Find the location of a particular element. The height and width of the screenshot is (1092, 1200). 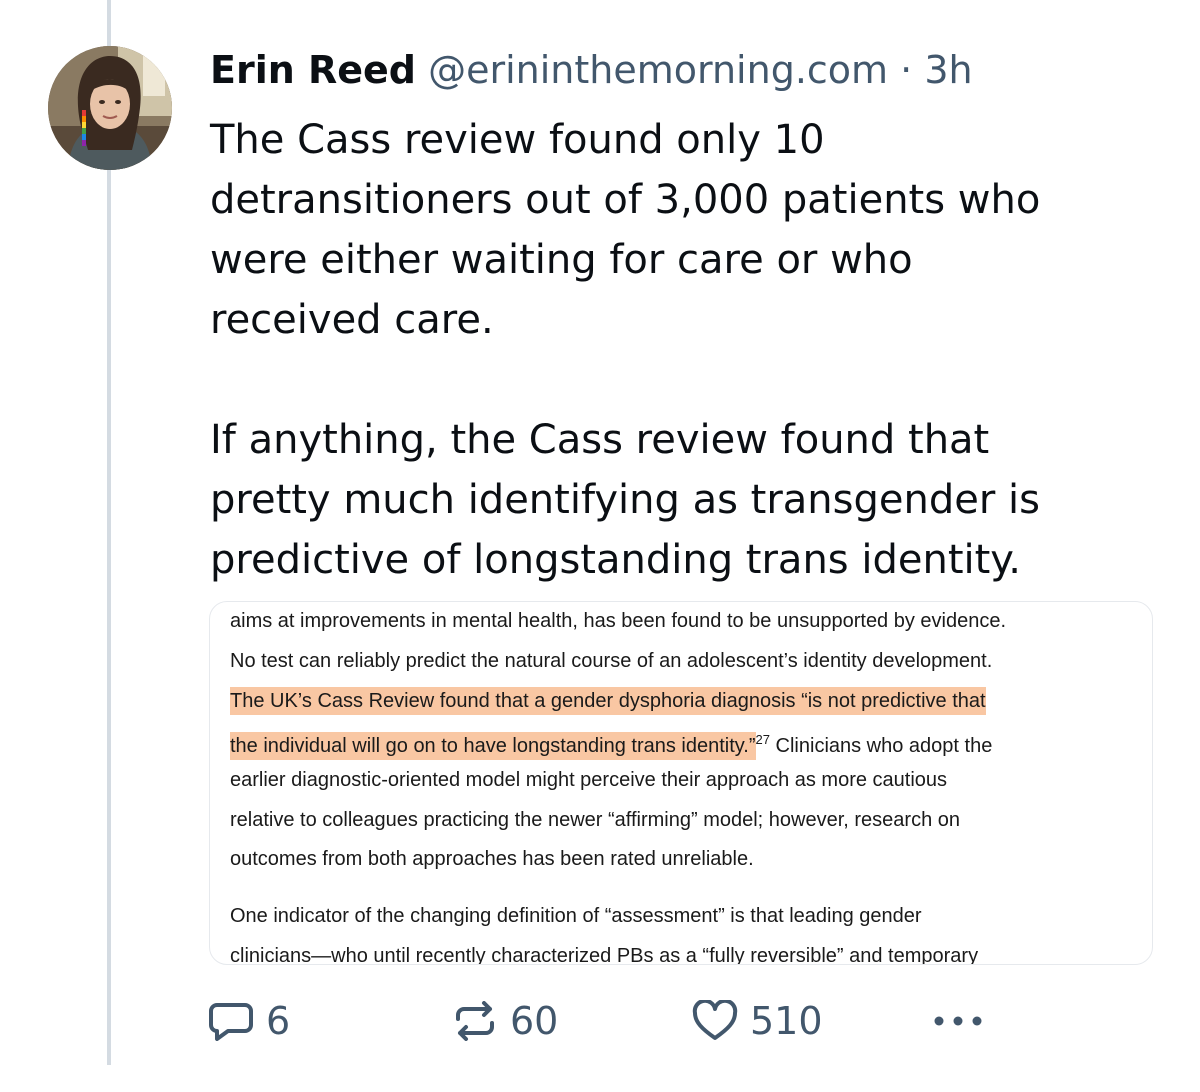

avatar is located at coordinates (110, 108).